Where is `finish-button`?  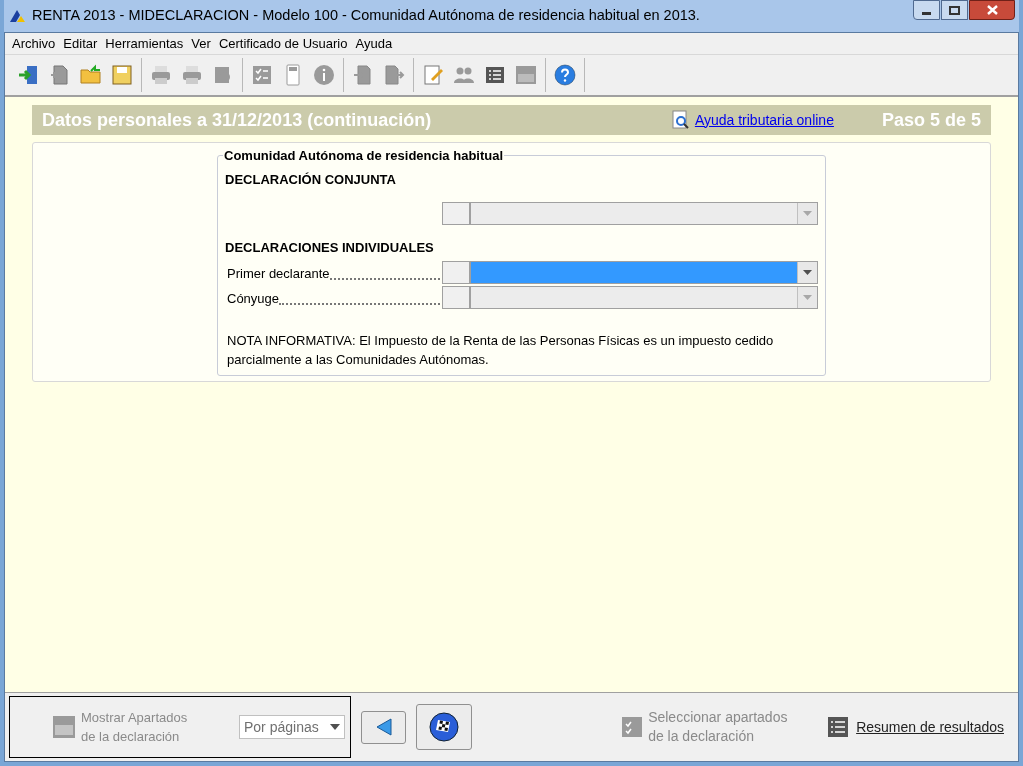 finish-button is located at coordinates (444, 727).